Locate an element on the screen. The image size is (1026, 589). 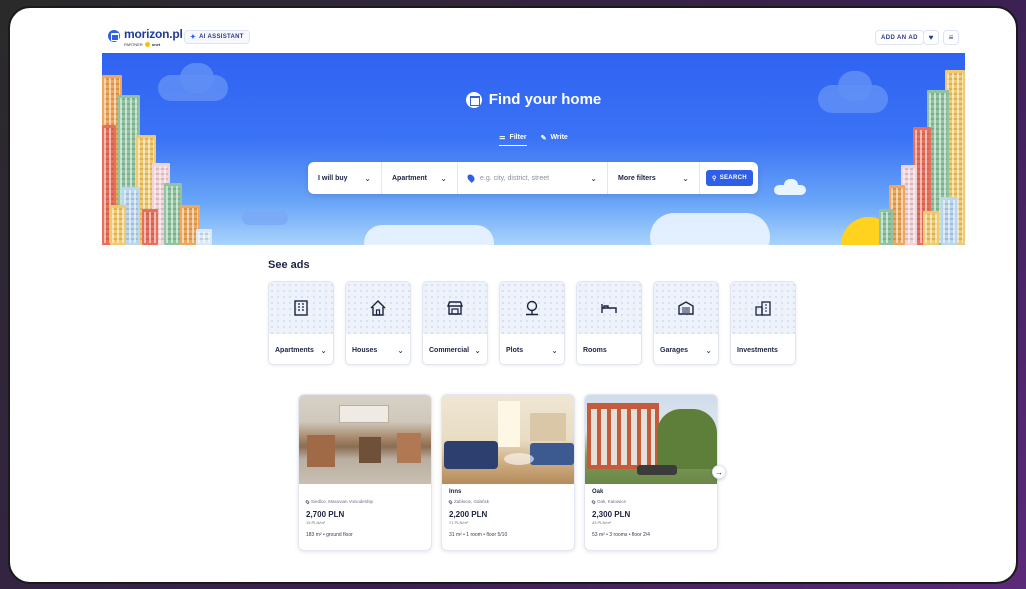
ai-assistant-button: ✦ AI ASSISTANT is located at coordinates (217, 37).